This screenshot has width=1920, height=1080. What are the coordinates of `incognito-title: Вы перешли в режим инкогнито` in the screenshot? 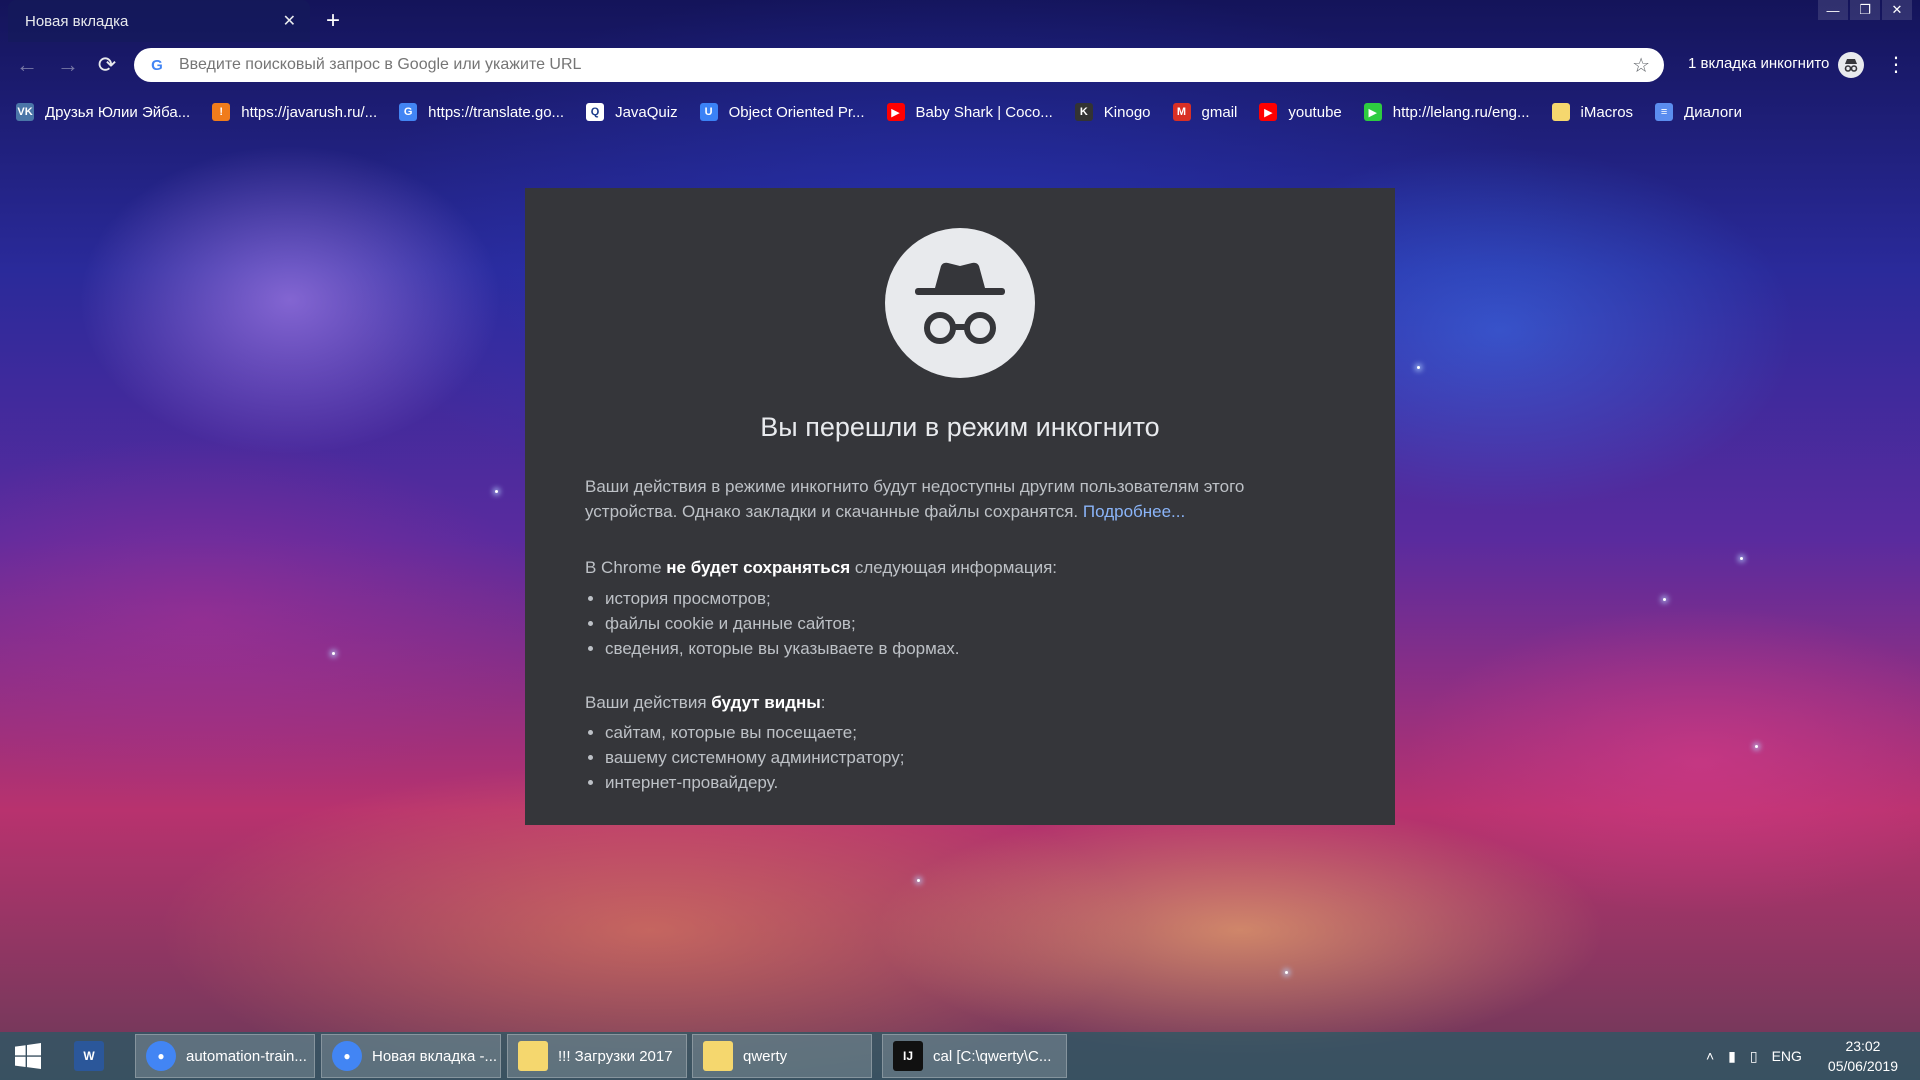 It's located at (960, 427).